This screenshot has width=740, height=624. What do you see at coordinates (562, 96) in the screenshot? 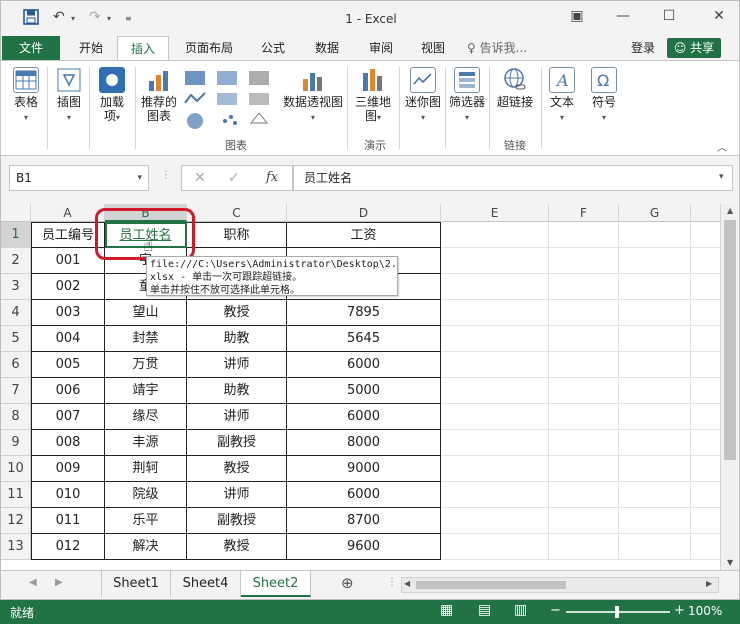
I see `text-button: A 文本 ▾` at bounding box center [562, 96].